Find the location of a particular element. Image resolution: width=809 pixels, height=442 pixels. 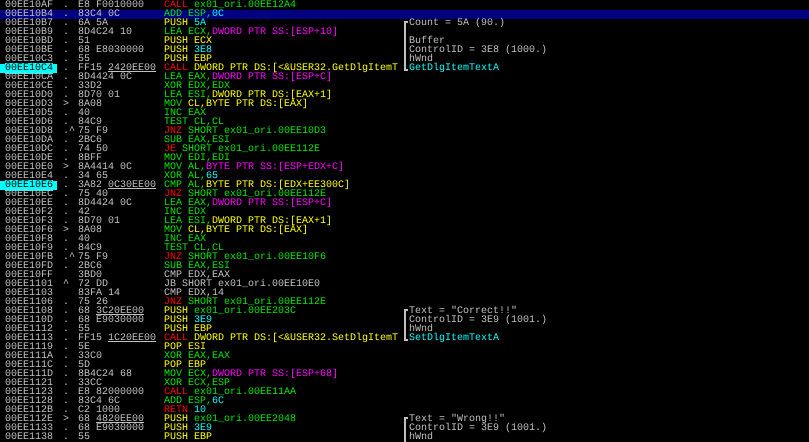

fixup-bytes: 3C20EE00 is located at coordinates (120, 311).